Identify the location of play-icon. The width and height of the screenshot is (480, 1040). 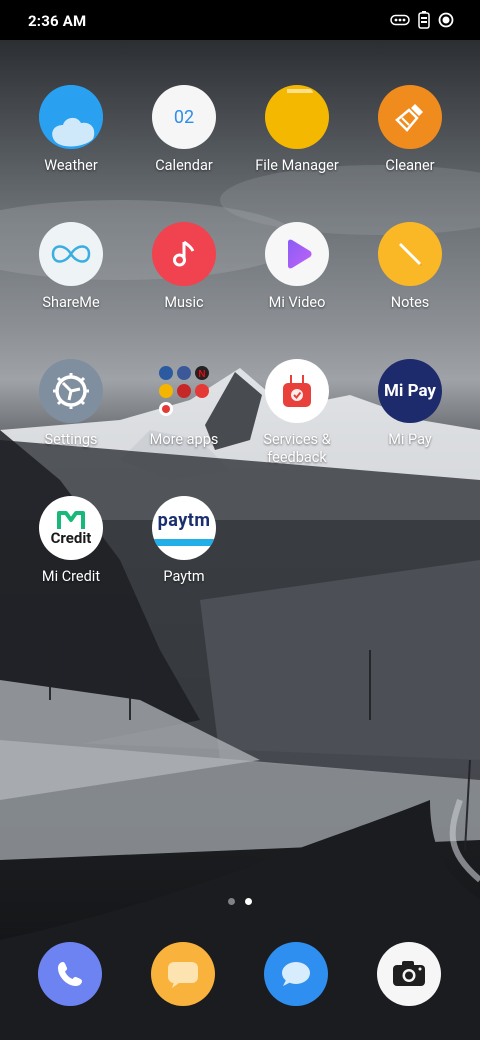
(297, 254).